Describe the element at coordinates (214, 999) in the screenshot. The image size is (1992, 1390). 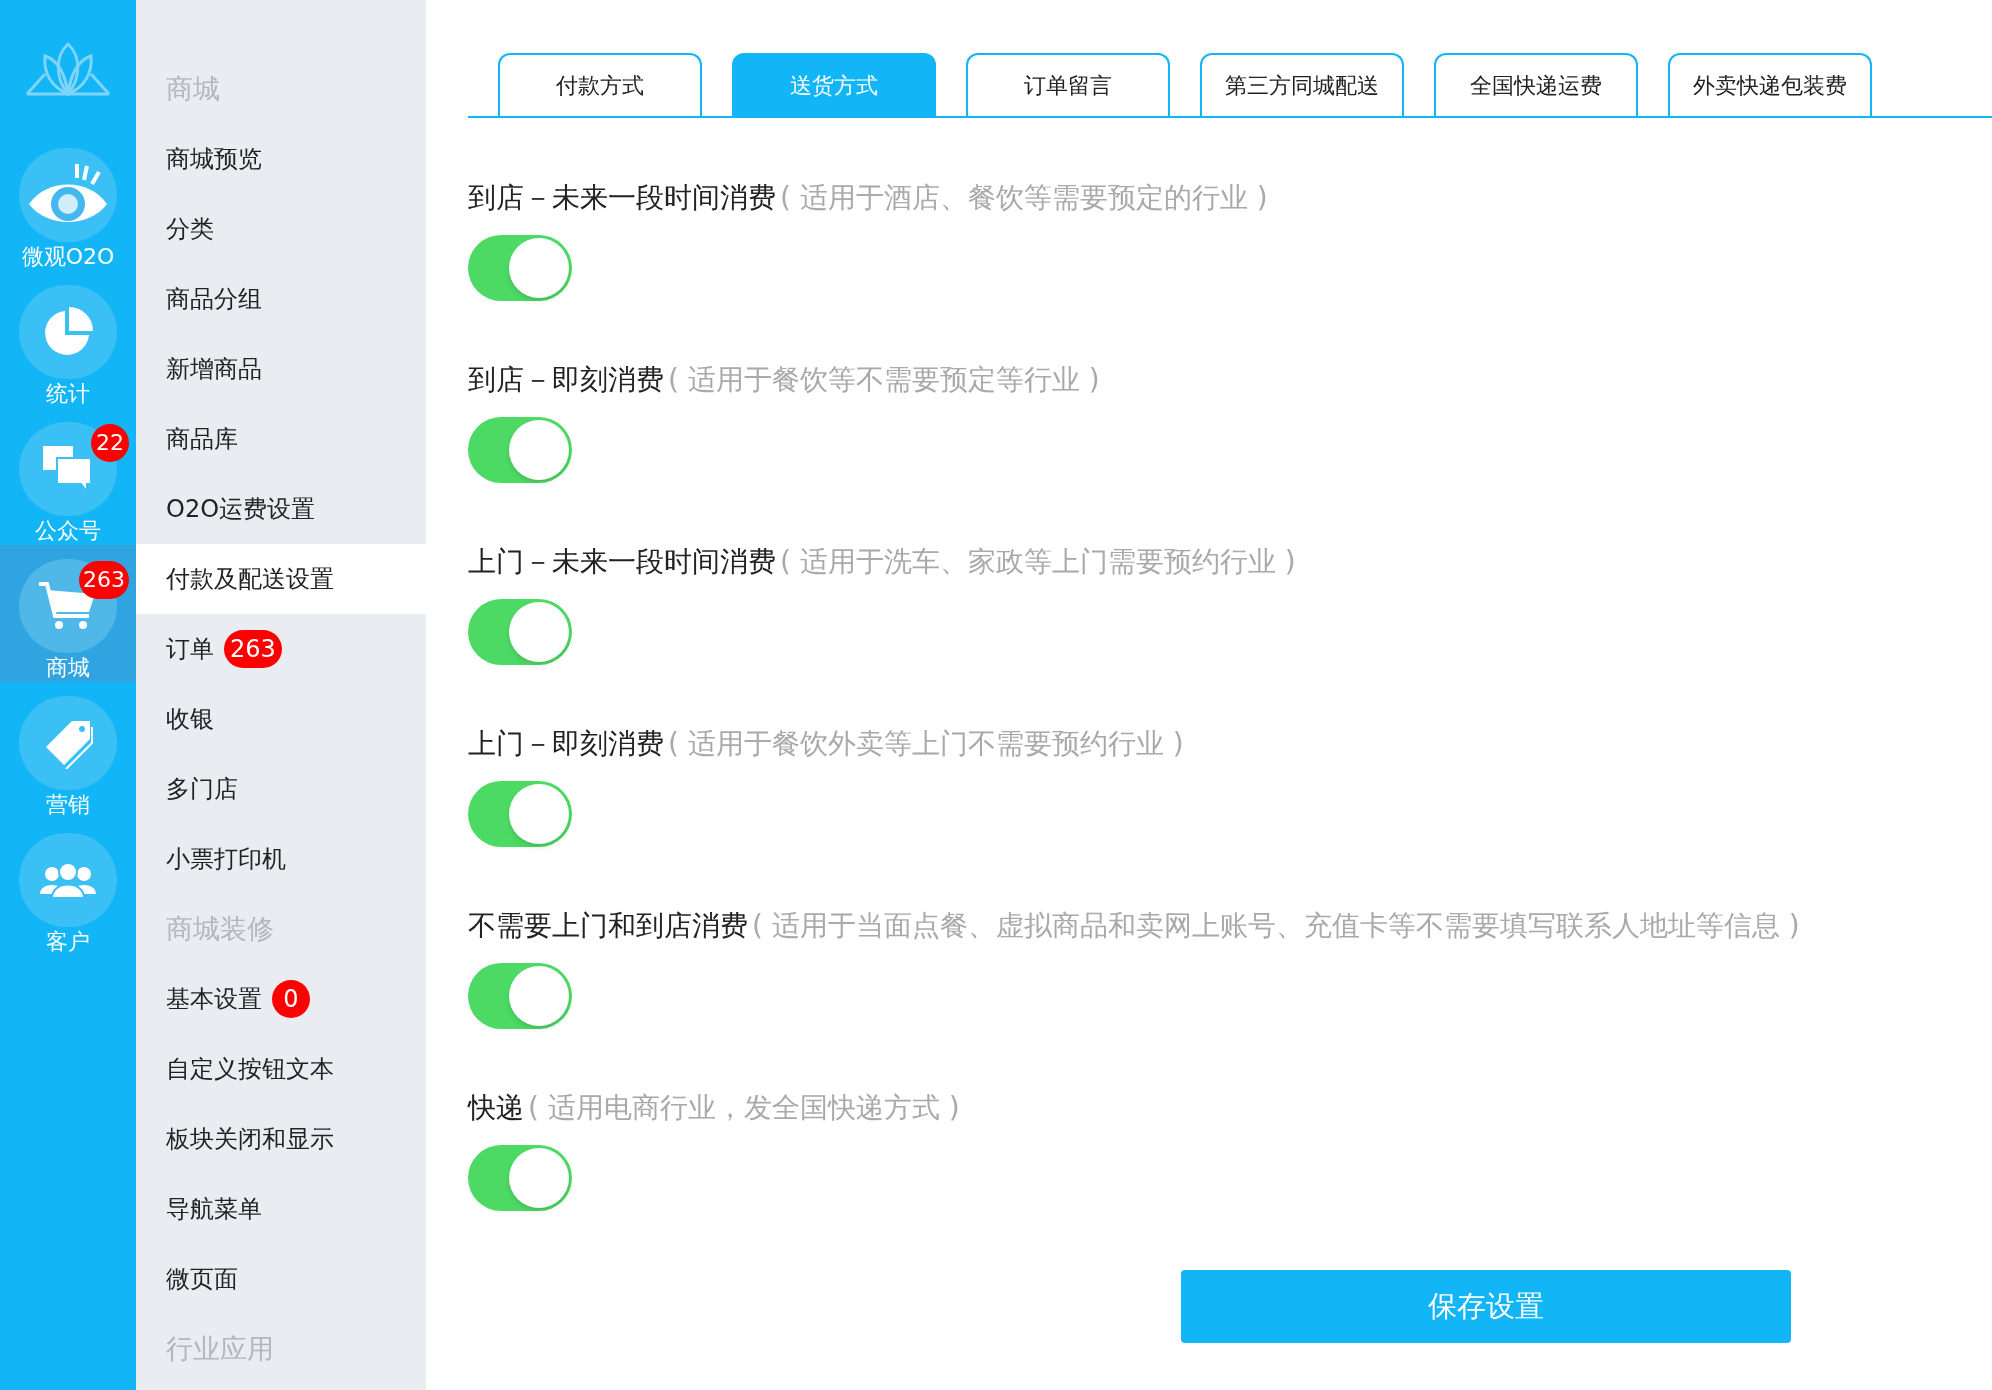
I see `submenu-label: 基本设置` at that location.